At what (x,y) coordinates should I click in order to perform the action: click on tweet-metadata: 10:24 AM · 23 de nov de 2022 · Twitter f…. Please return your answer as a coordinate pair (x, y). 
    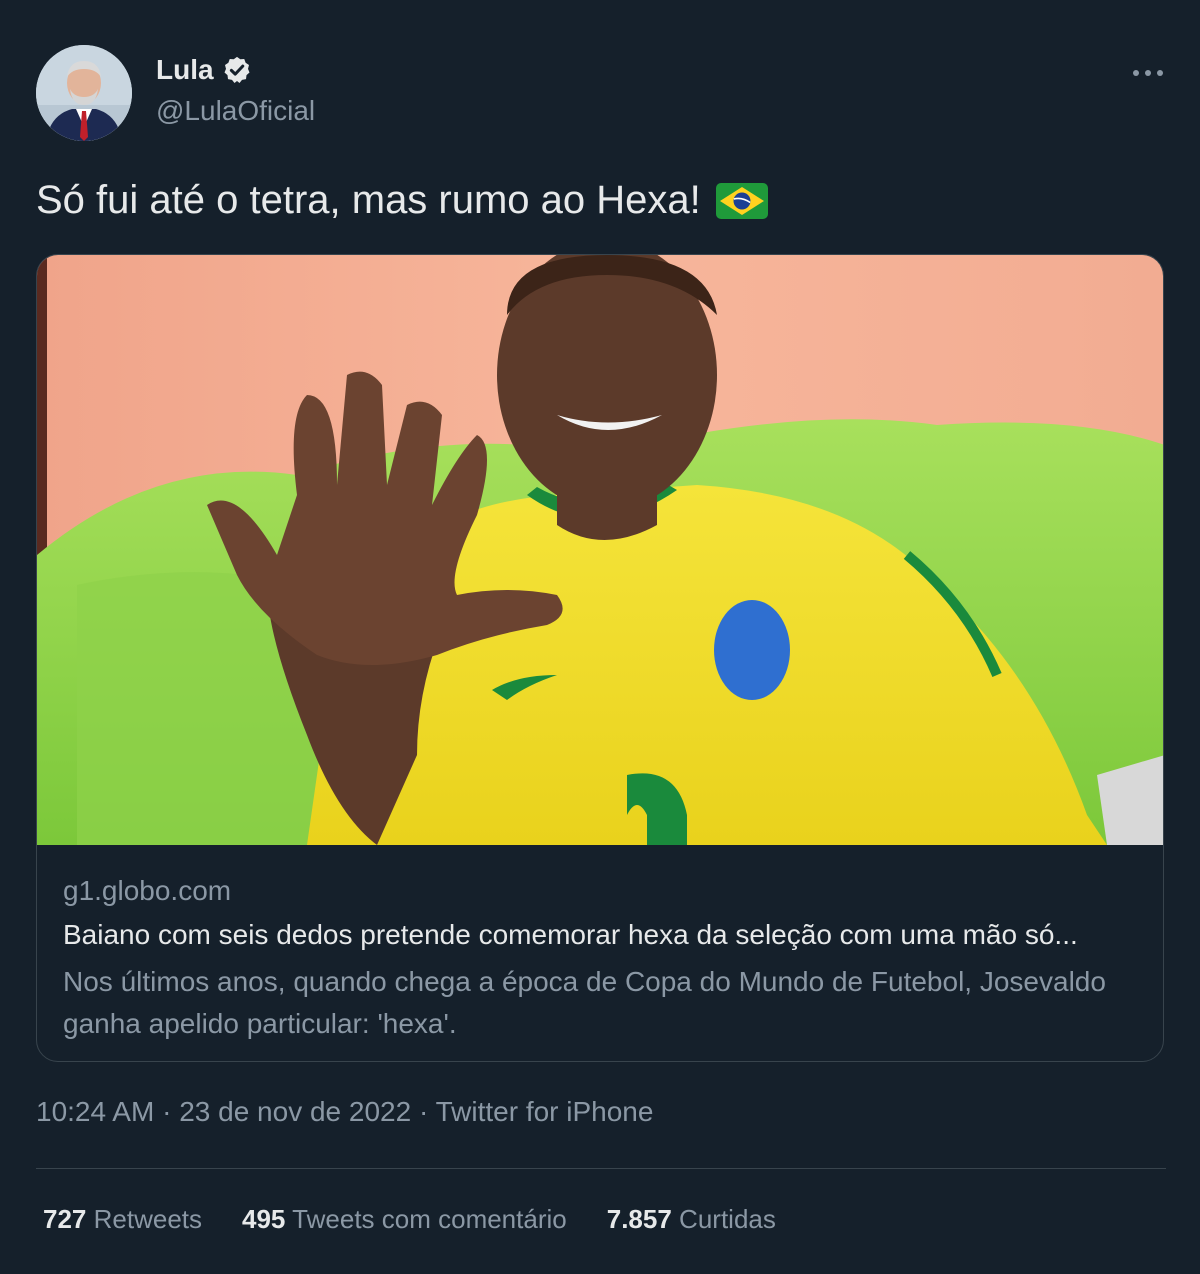
    Looking at the image, I should click on (344, 1112).